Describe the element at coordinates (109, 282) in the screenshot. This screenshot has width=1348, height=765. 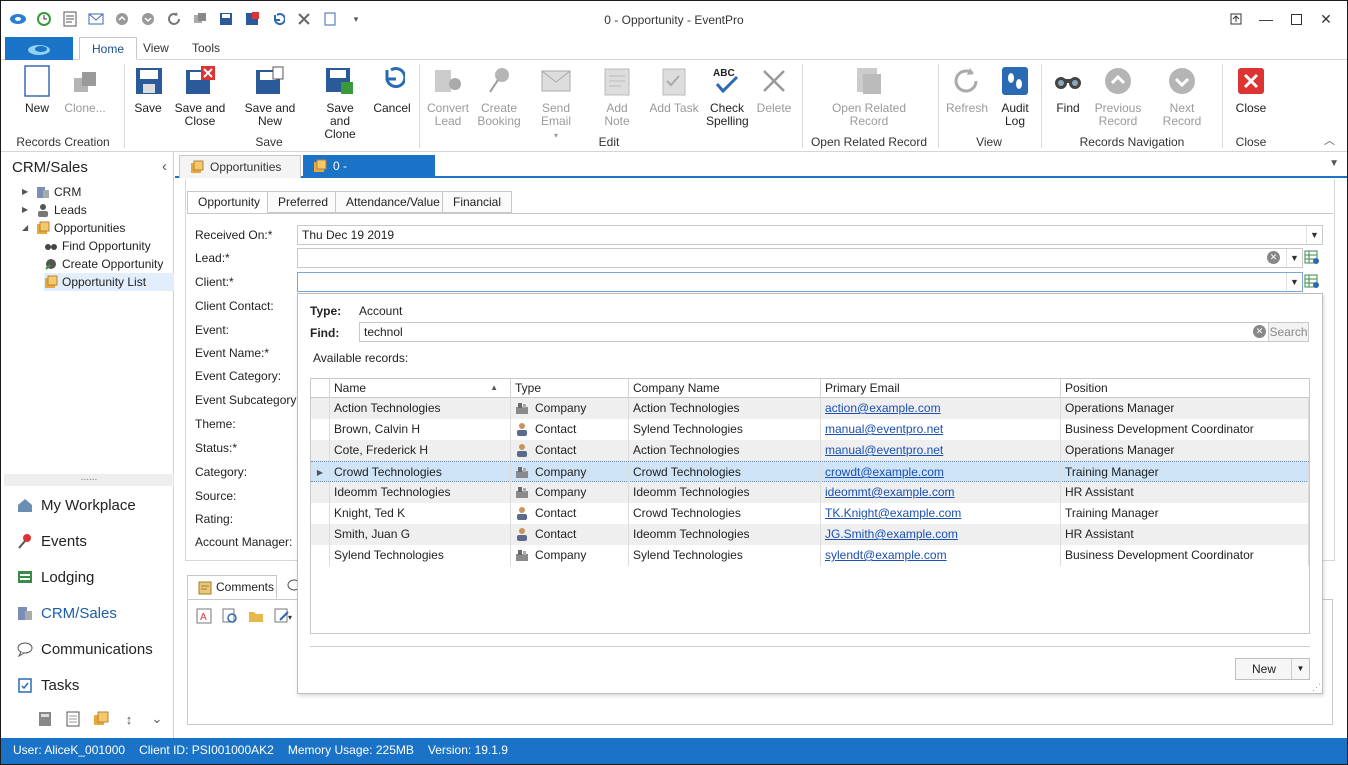
I see `tree-item-opportunity-list: Opportunity List` at that location.